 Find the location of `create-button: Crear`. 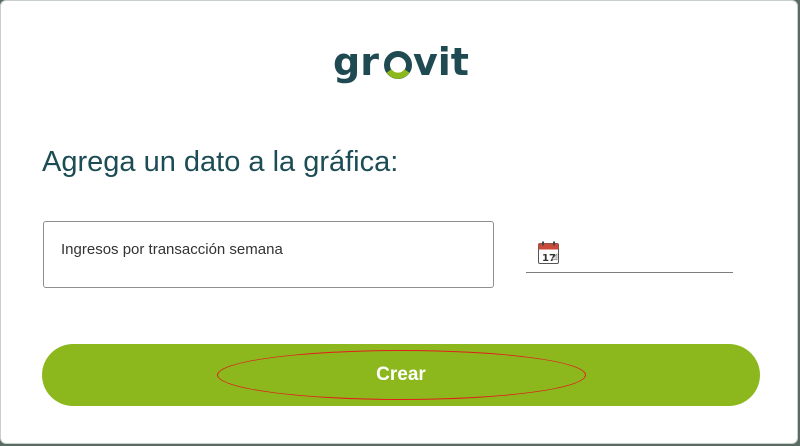

create-button: Crear is located at coordinates (401, 375).